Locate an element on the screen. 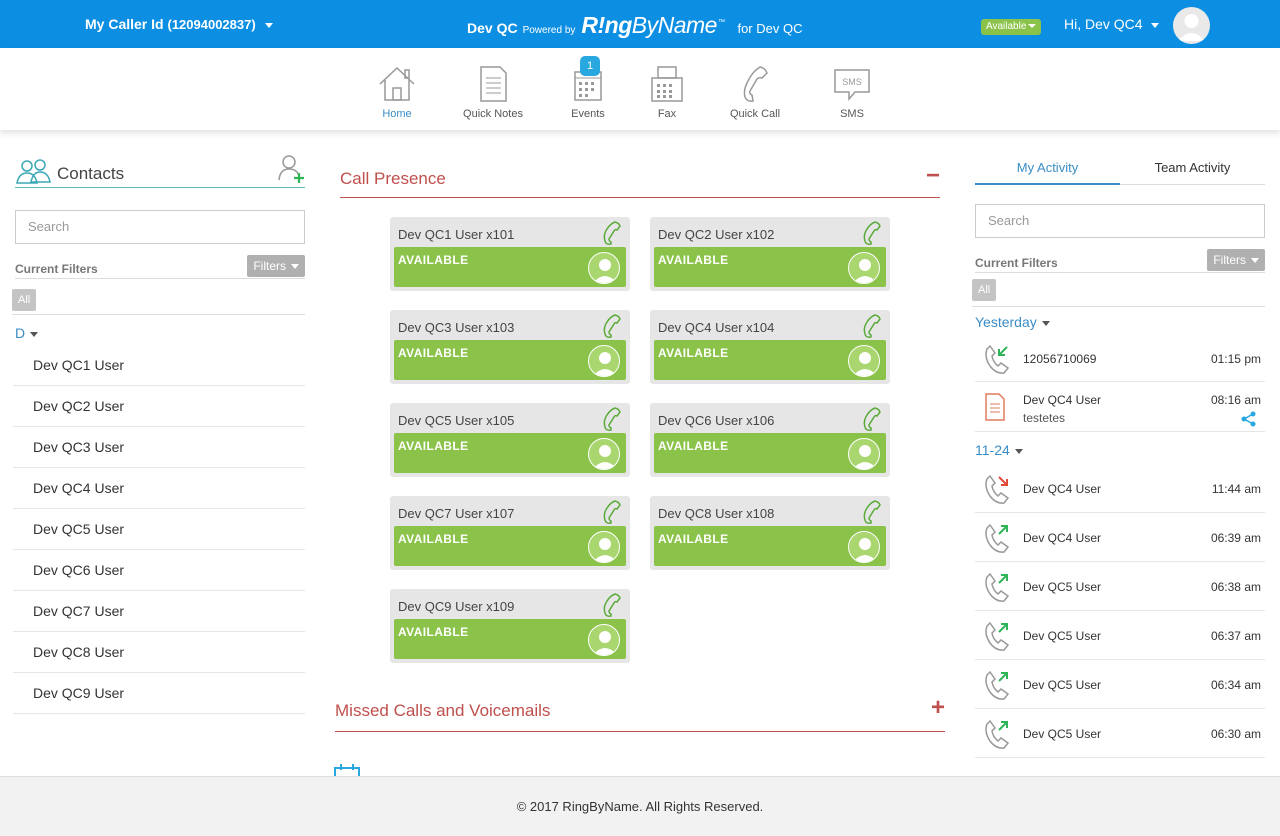 The height and width of the screenshot is (836, 1280). user-menu: Hi, Dev QC4 is located at coordinates (1112, 24).